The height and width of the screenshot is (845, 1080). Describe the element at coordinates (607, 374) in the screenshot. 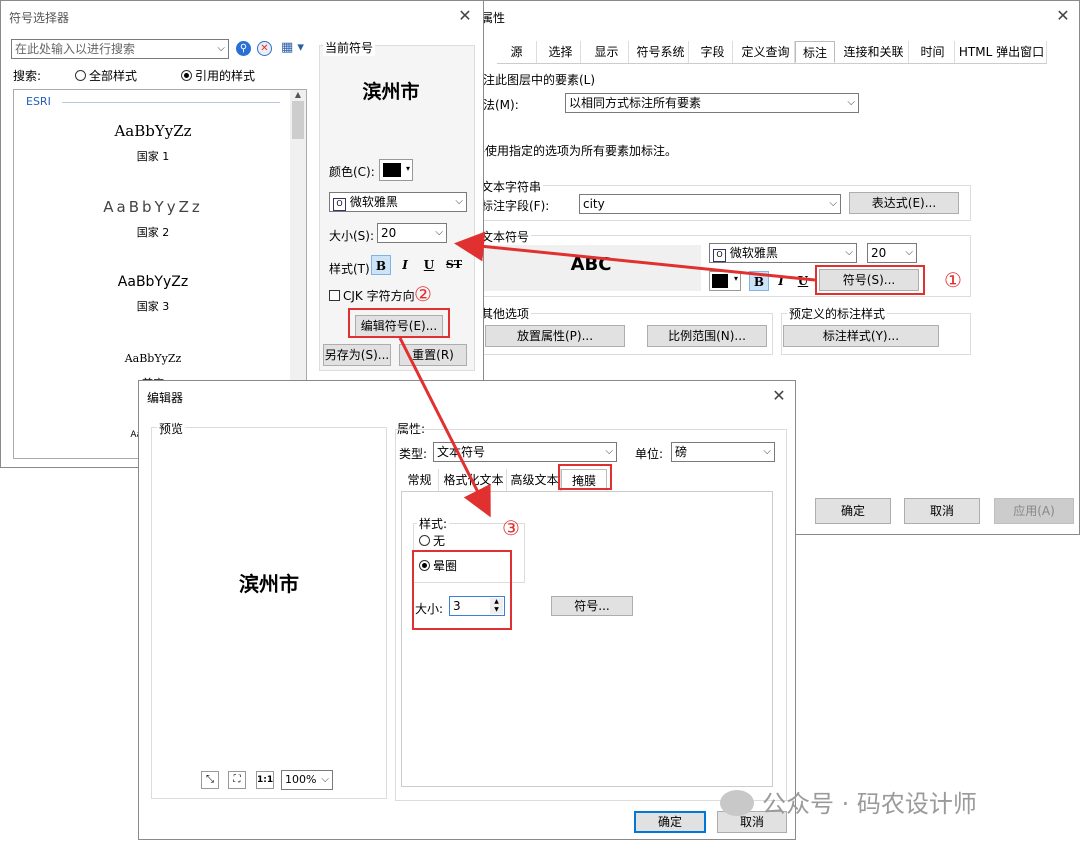

I see `annotation-arrows` at that location.